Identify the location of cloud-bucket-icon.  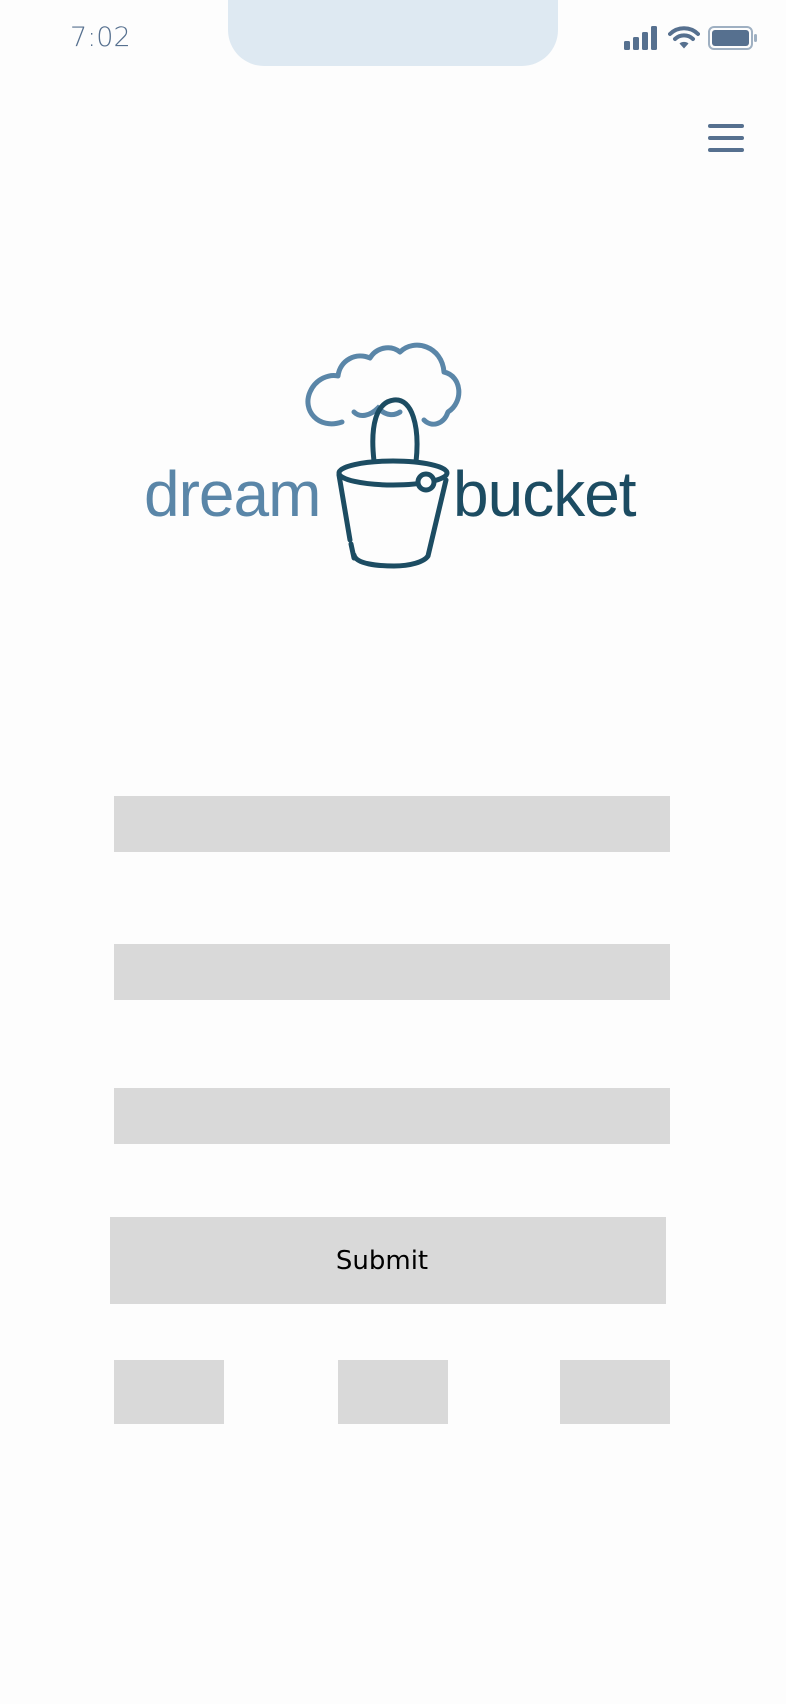
(383, 455).